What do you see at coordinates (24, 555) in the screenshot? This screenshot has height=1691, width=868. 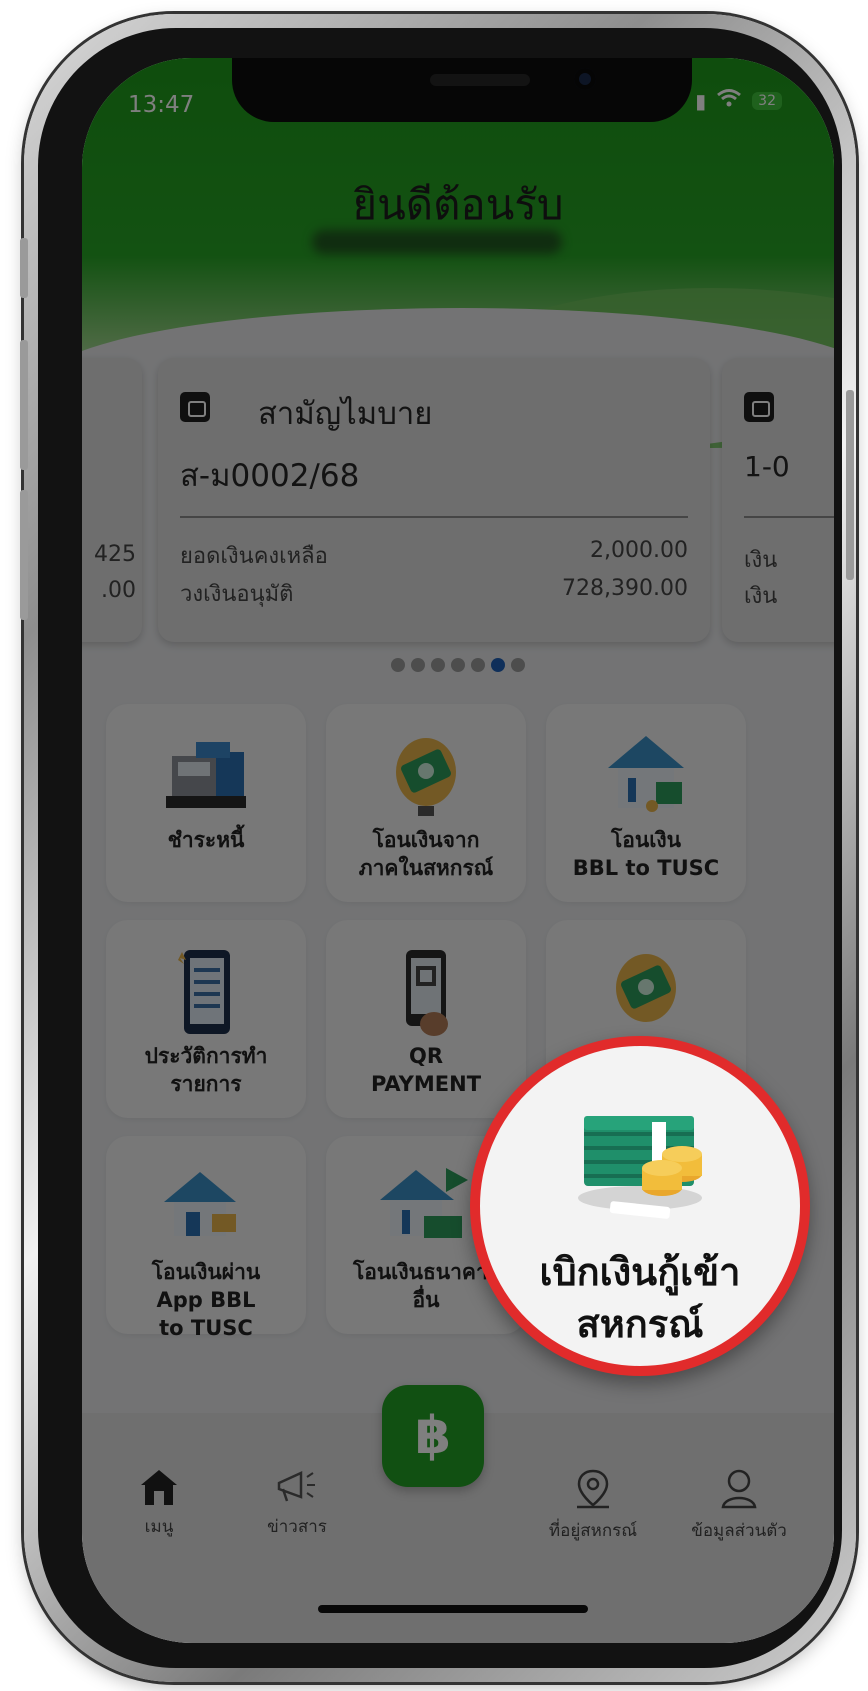 I see `volume-down-button` at bounding box center [24, 555].